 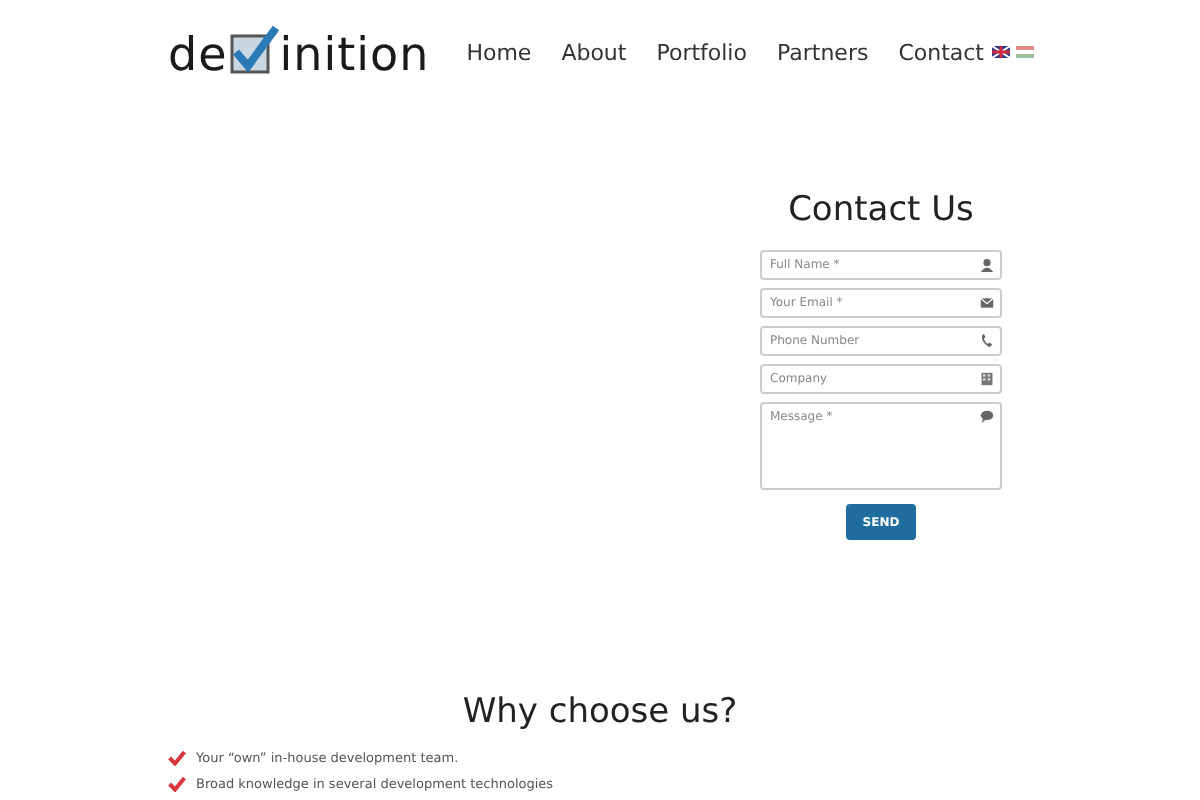 What do you see at coordinates (594, 52) in the screenshot?
I see `nav-link: About` at bounding box center [594, 52].